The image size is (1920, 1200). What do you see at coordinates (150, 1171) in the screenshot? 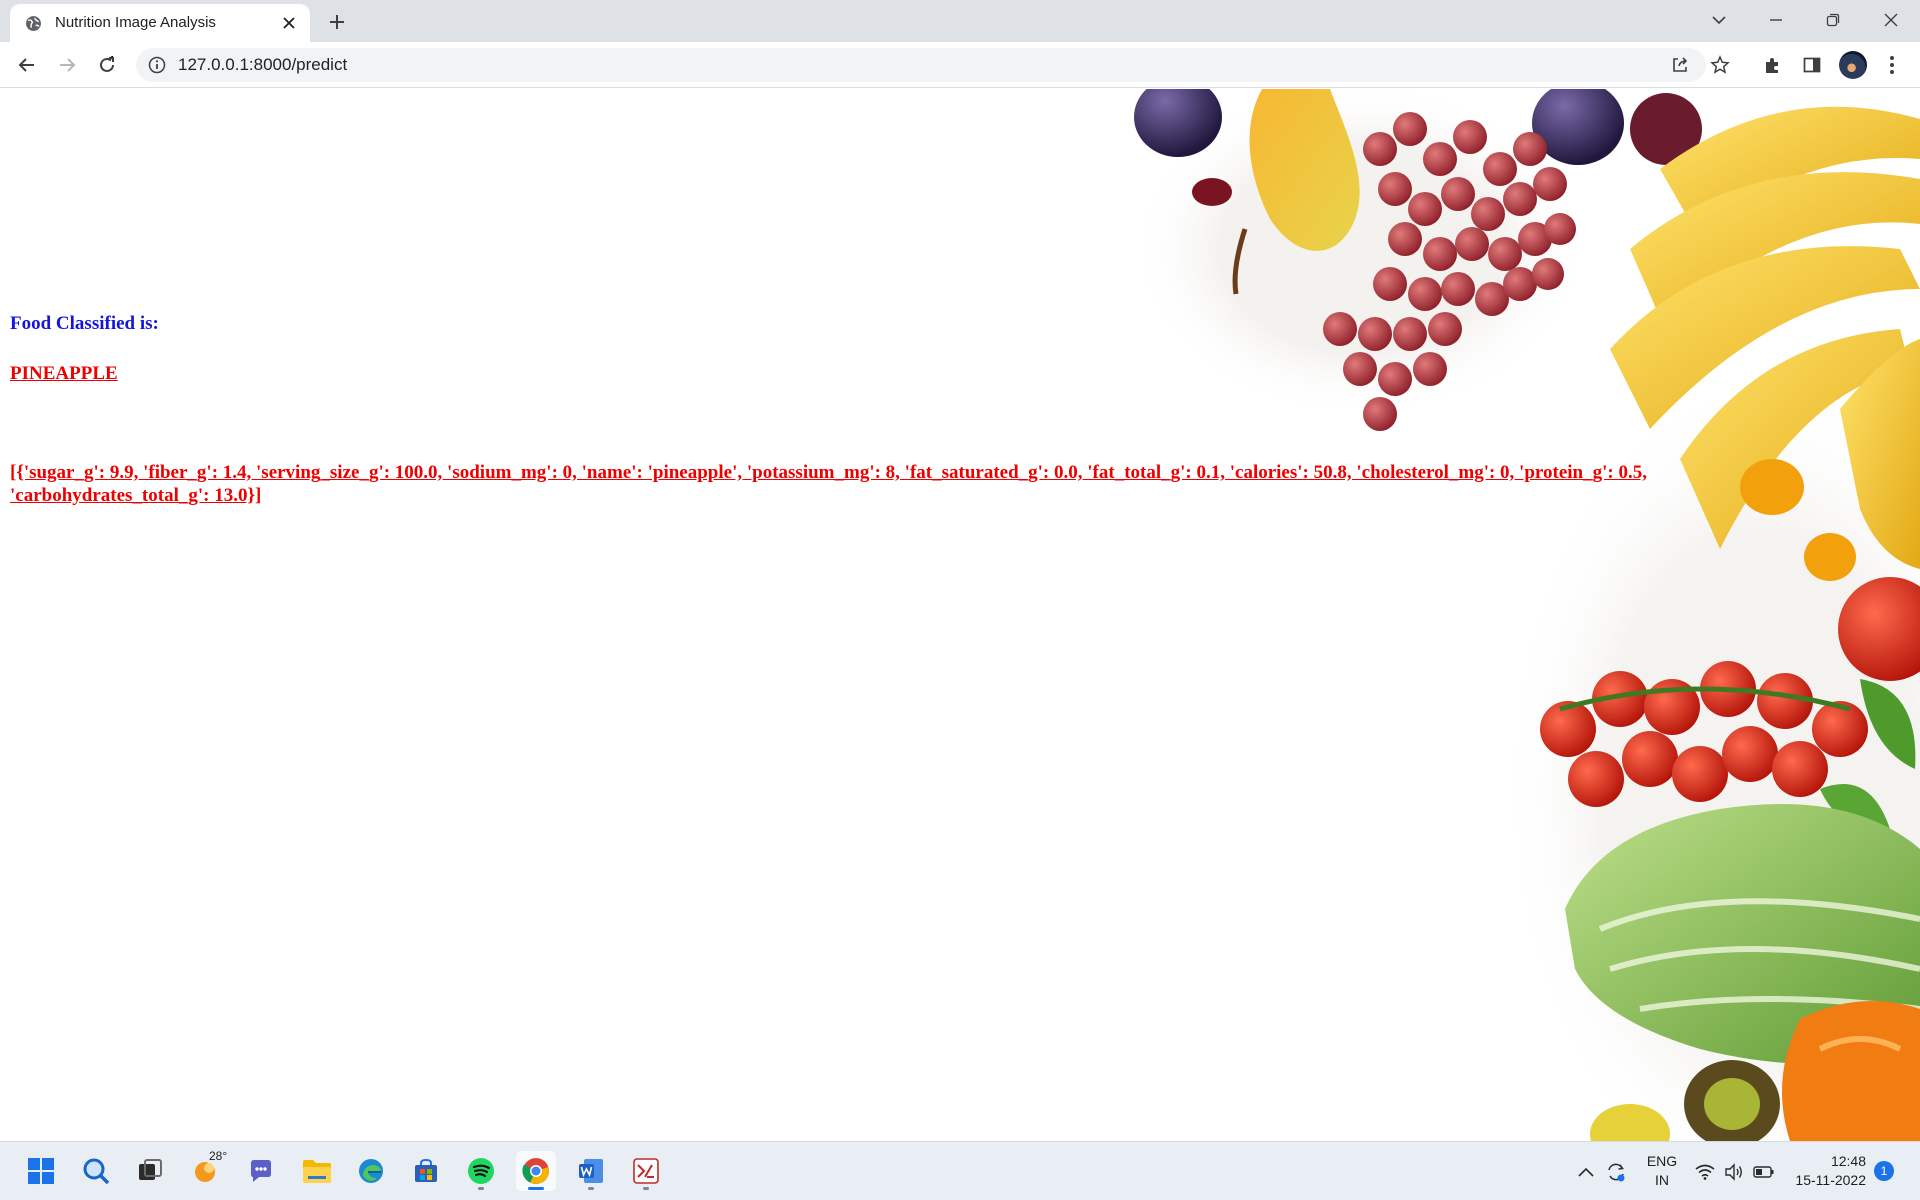
I see `task-view-icon` at bounding box center [150, 1171].